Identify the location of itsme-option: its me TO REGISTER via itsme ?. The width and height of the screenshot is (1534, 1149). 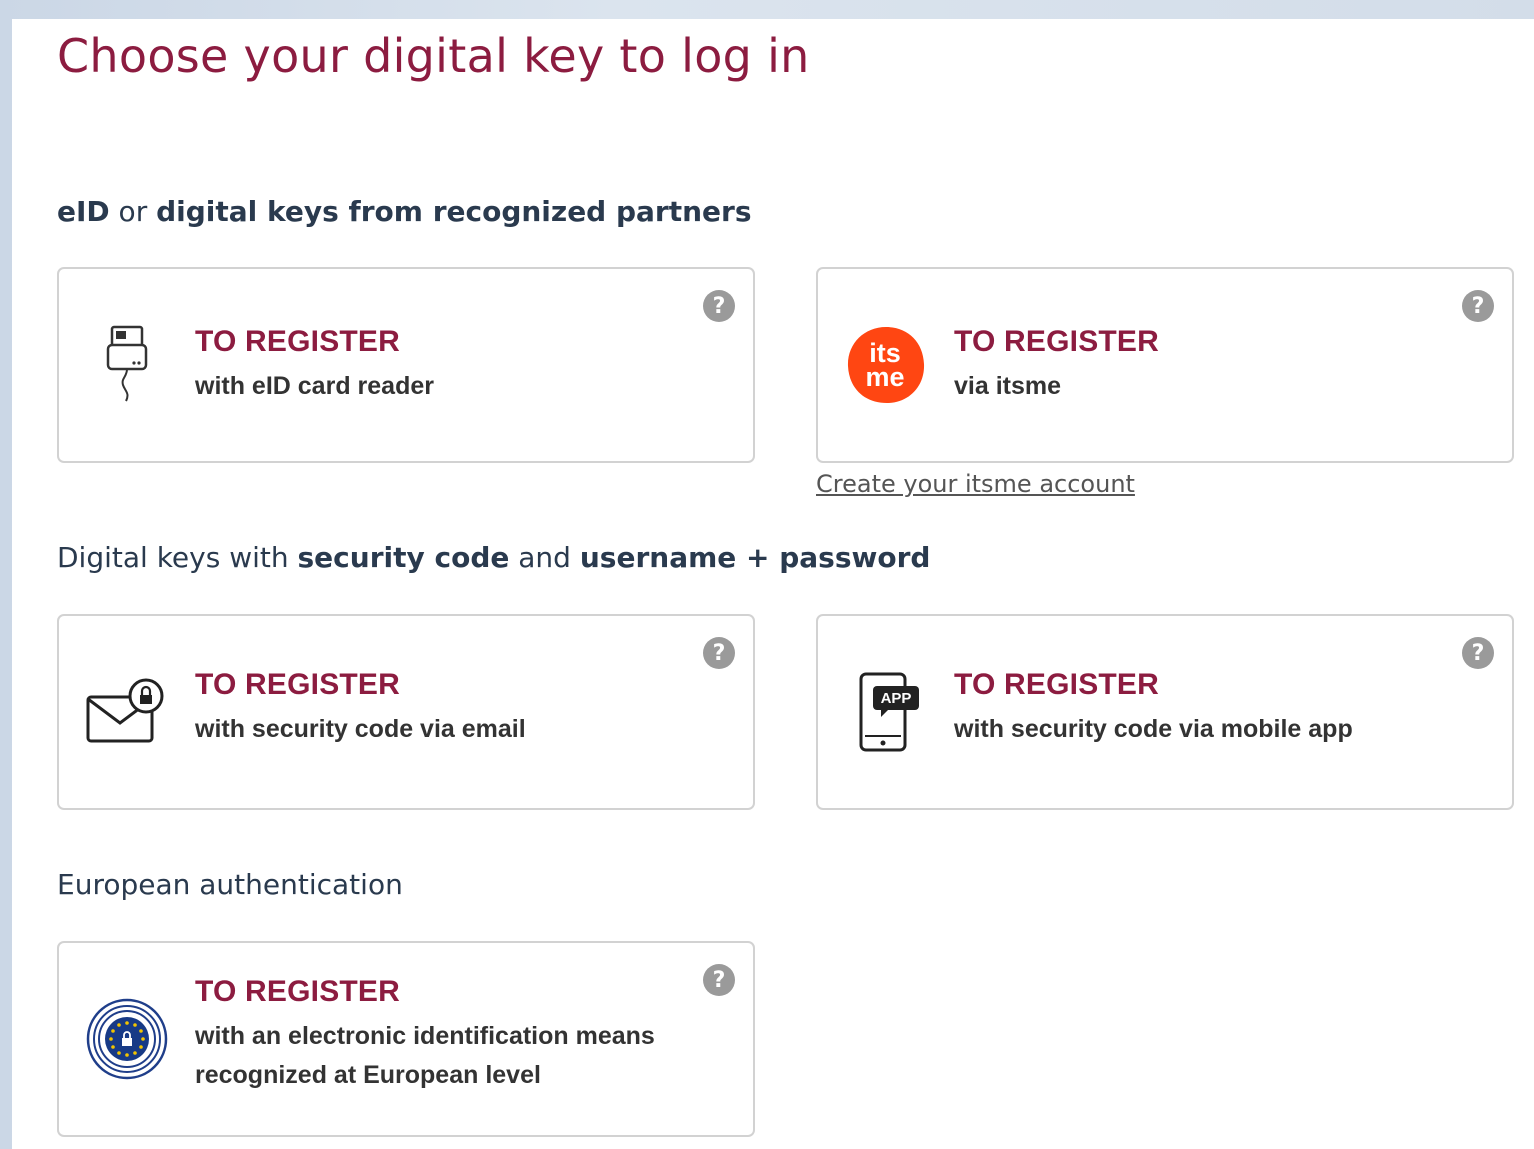
(1165, 365).